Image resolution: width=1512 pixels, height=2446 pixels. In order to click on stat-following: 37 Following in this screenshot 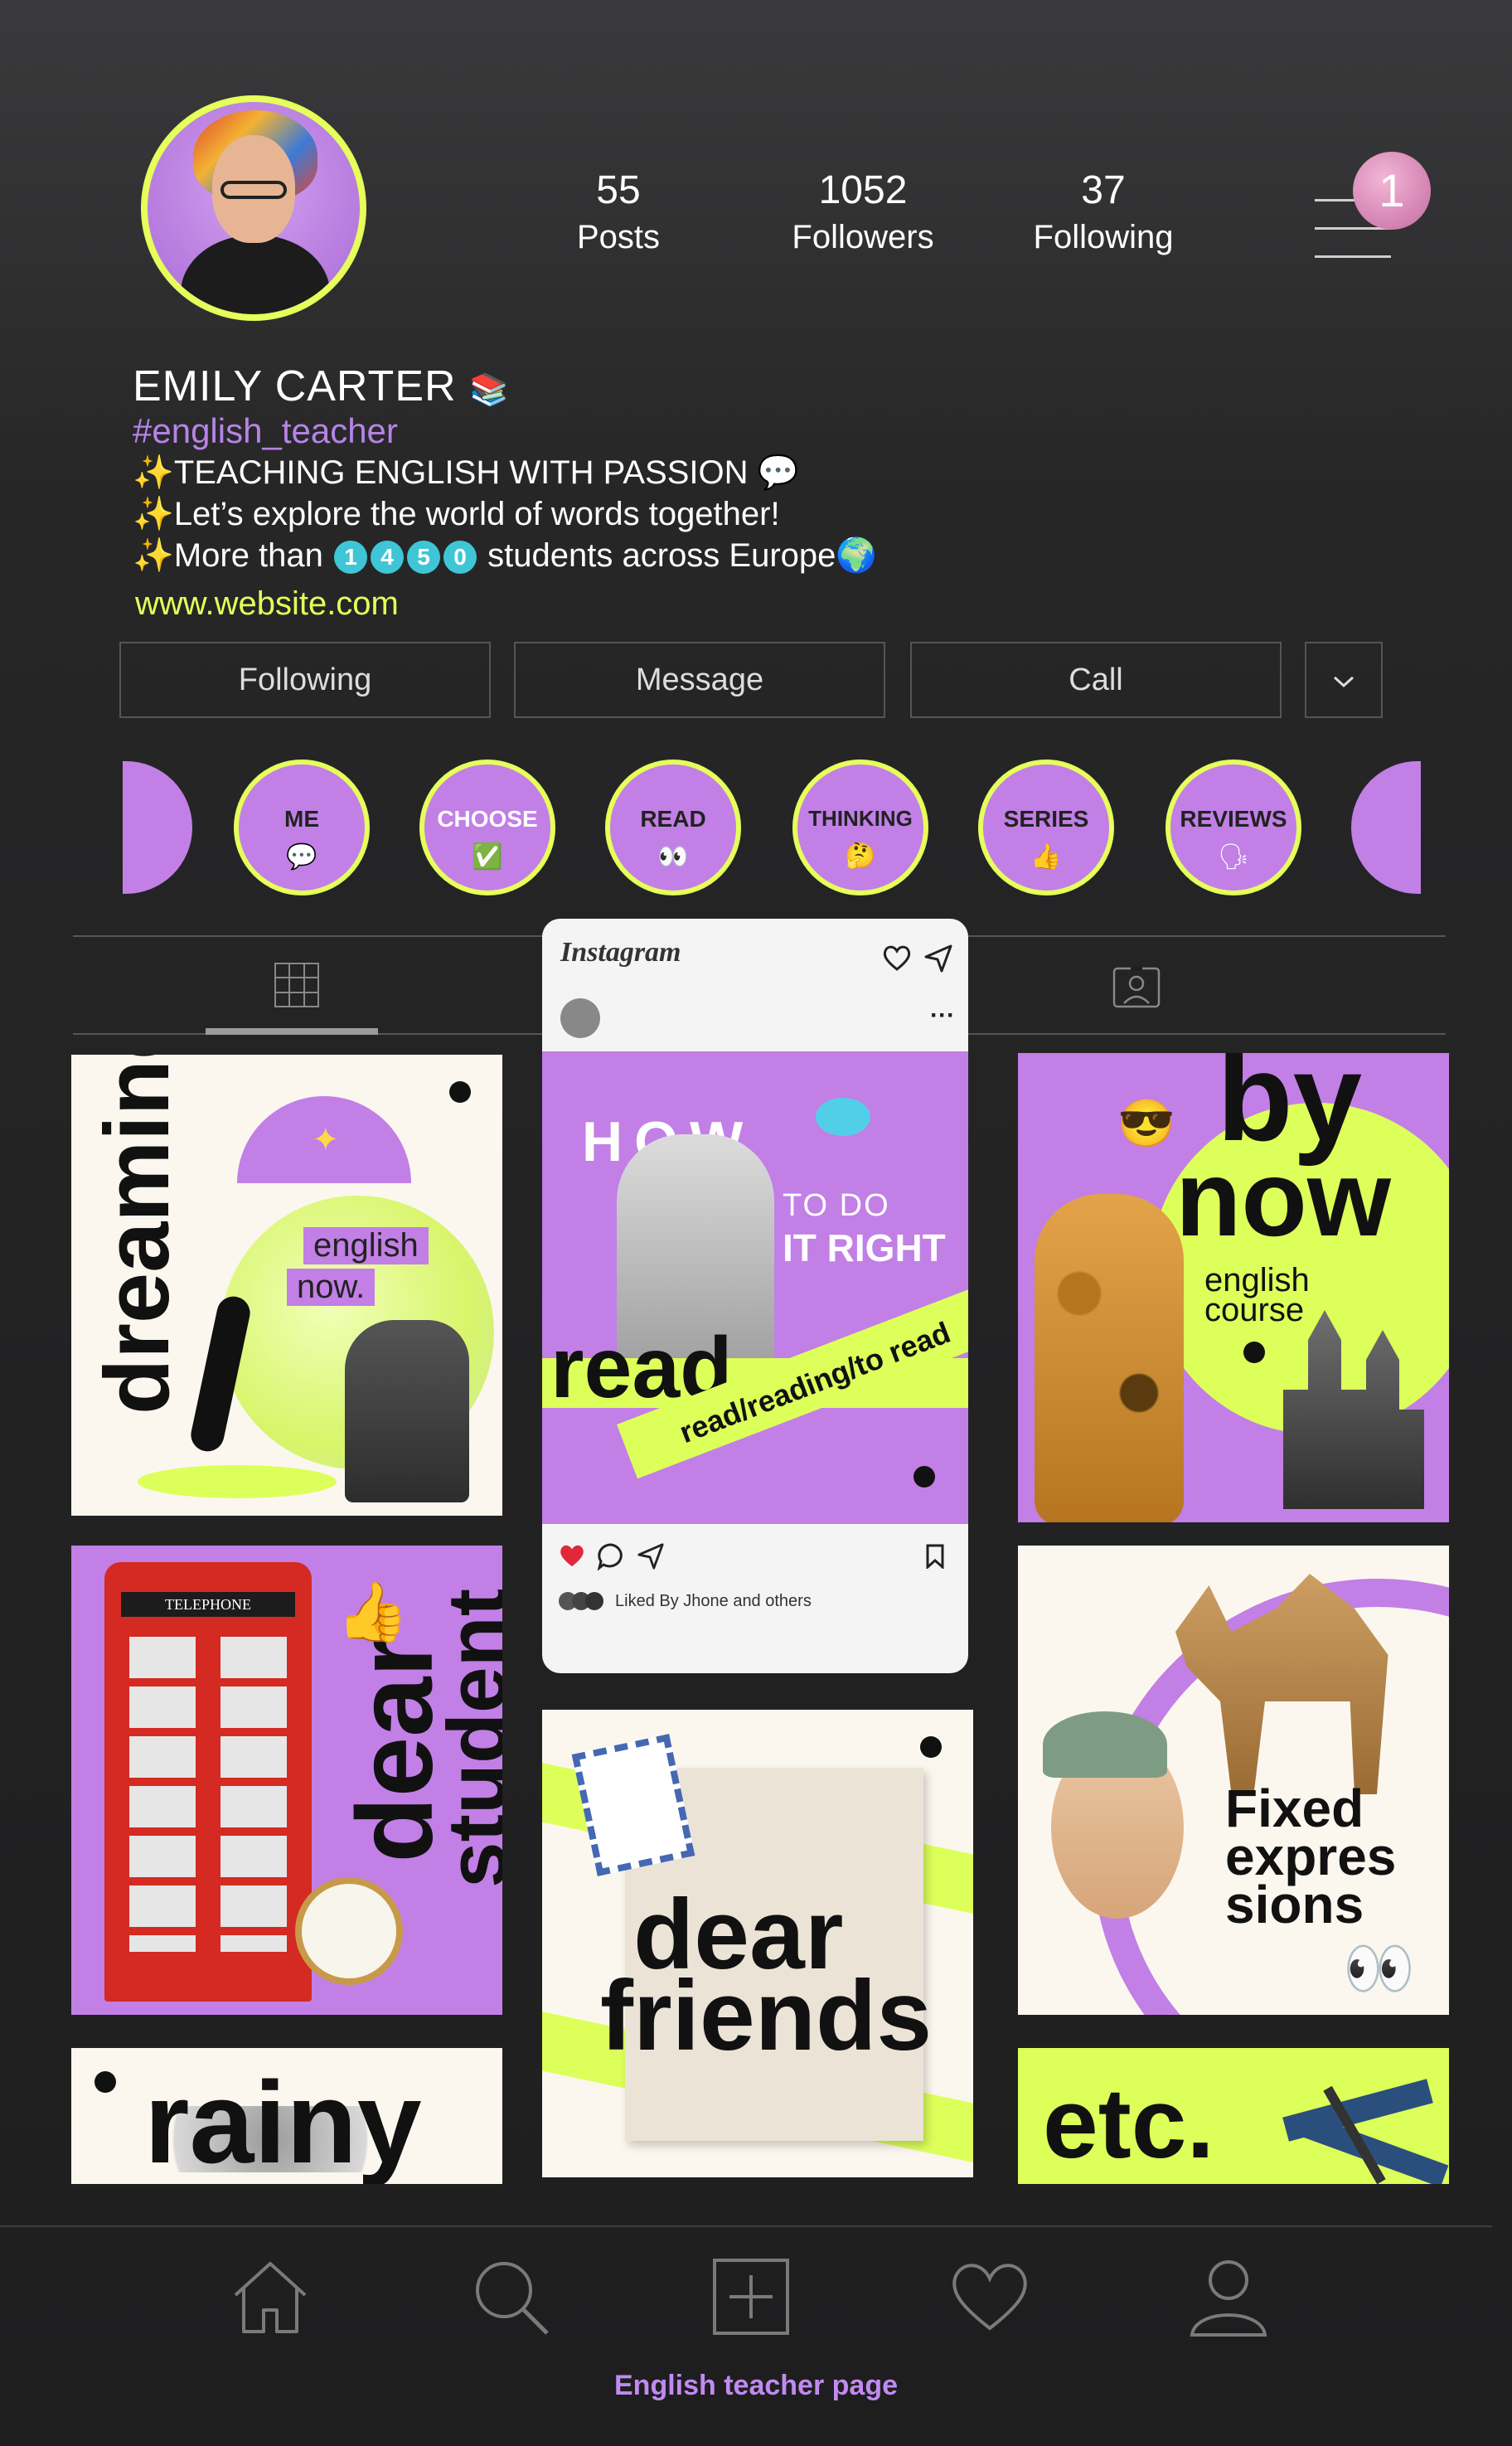, I will do `click(1103, 212)`.